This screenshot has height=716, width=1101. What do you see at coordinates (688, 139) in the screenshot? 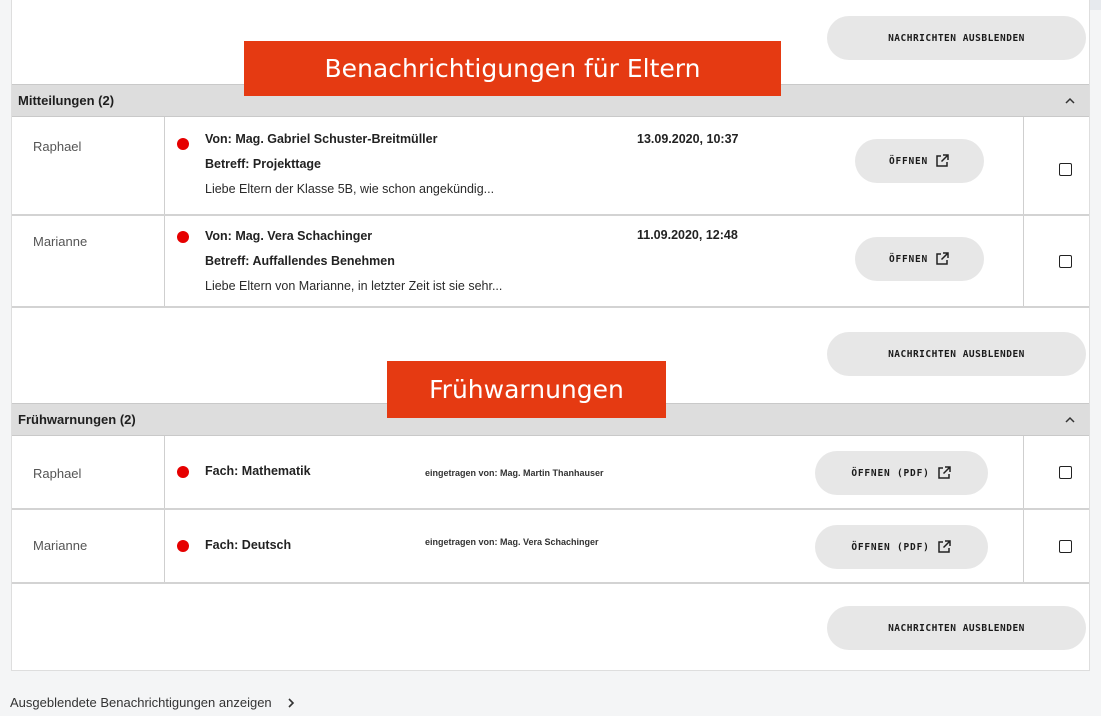
I see `message-date: 13.09.2020, 10:37` at bounding box center [688, 139].